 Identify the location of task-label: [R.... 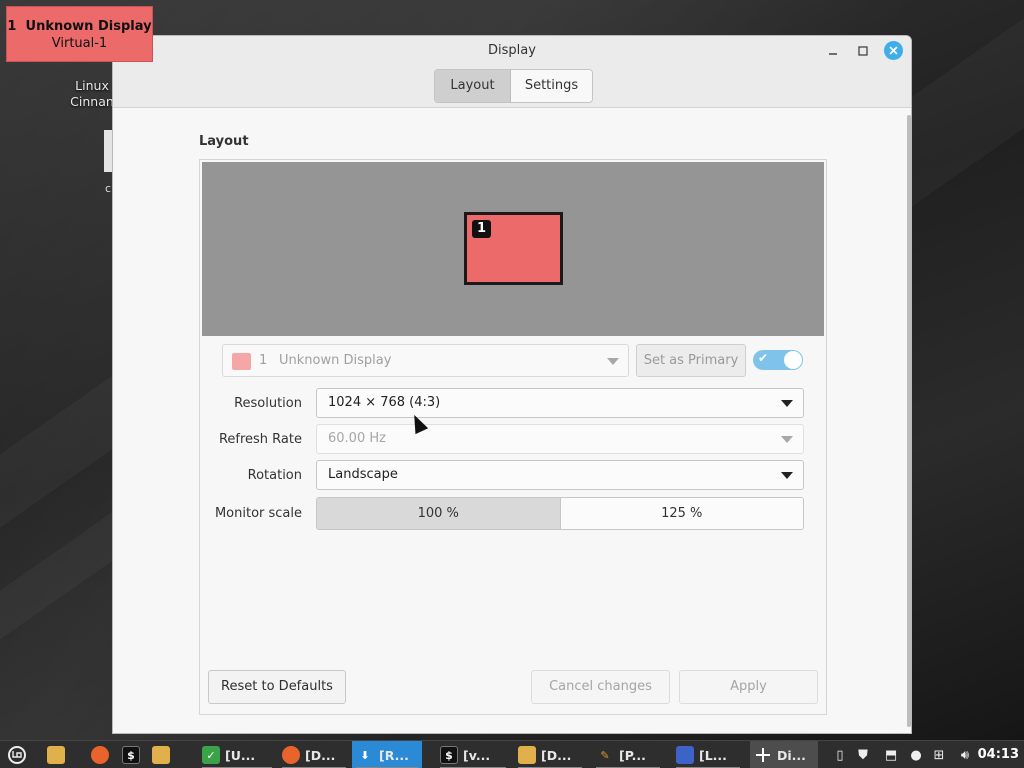
(394, 755).